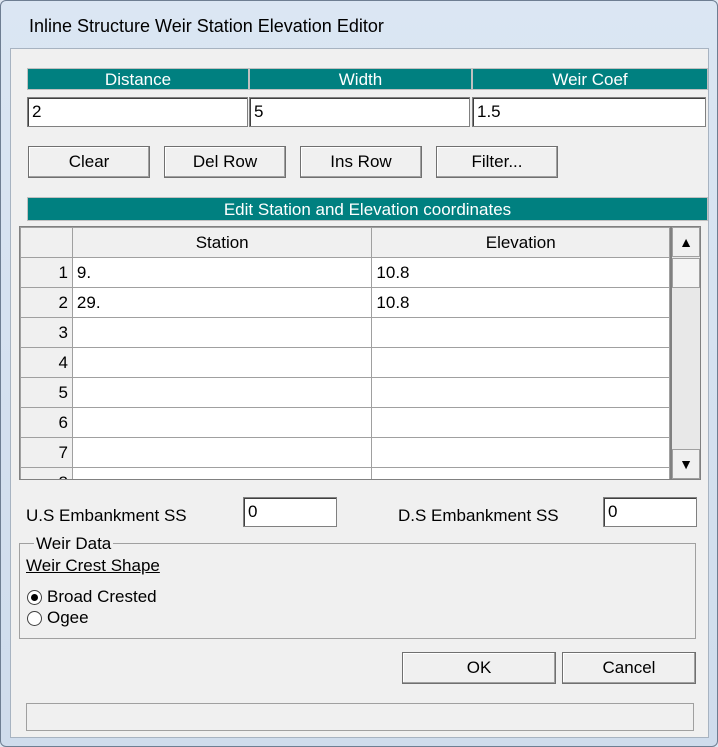 This screenshot has height=747, width=718. I want to click on table-row: 1 9. 10.8, so click(345, 272).